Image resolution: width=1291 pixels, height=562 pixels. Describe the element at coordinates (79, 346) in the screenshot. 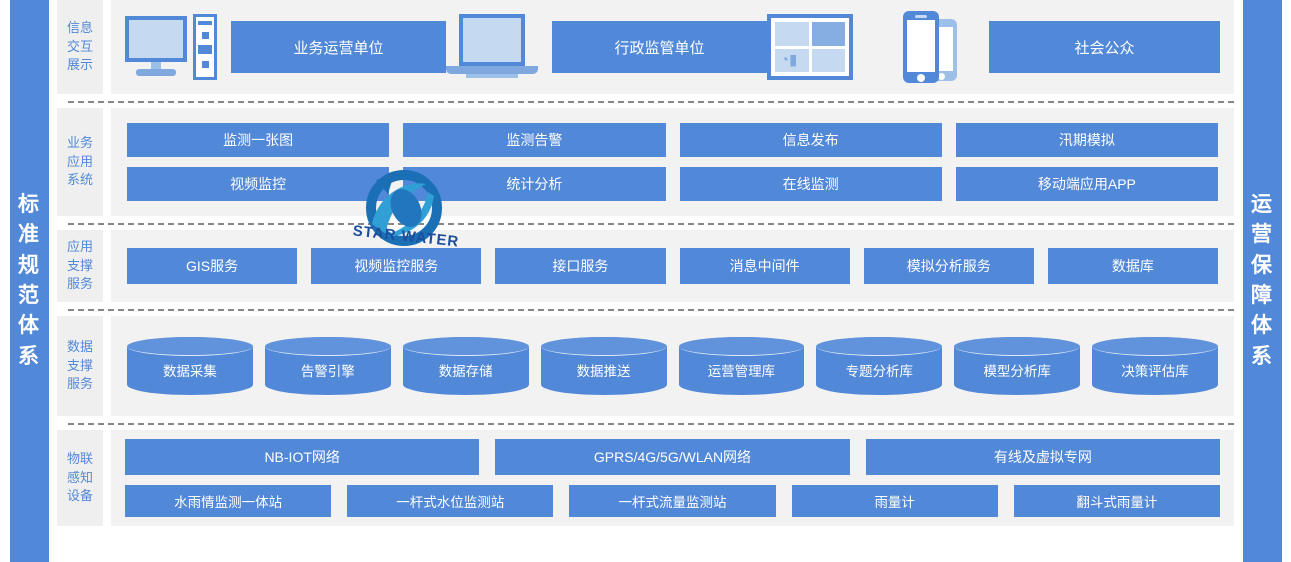

I see `layer-label-line-0: 数据` at that location.